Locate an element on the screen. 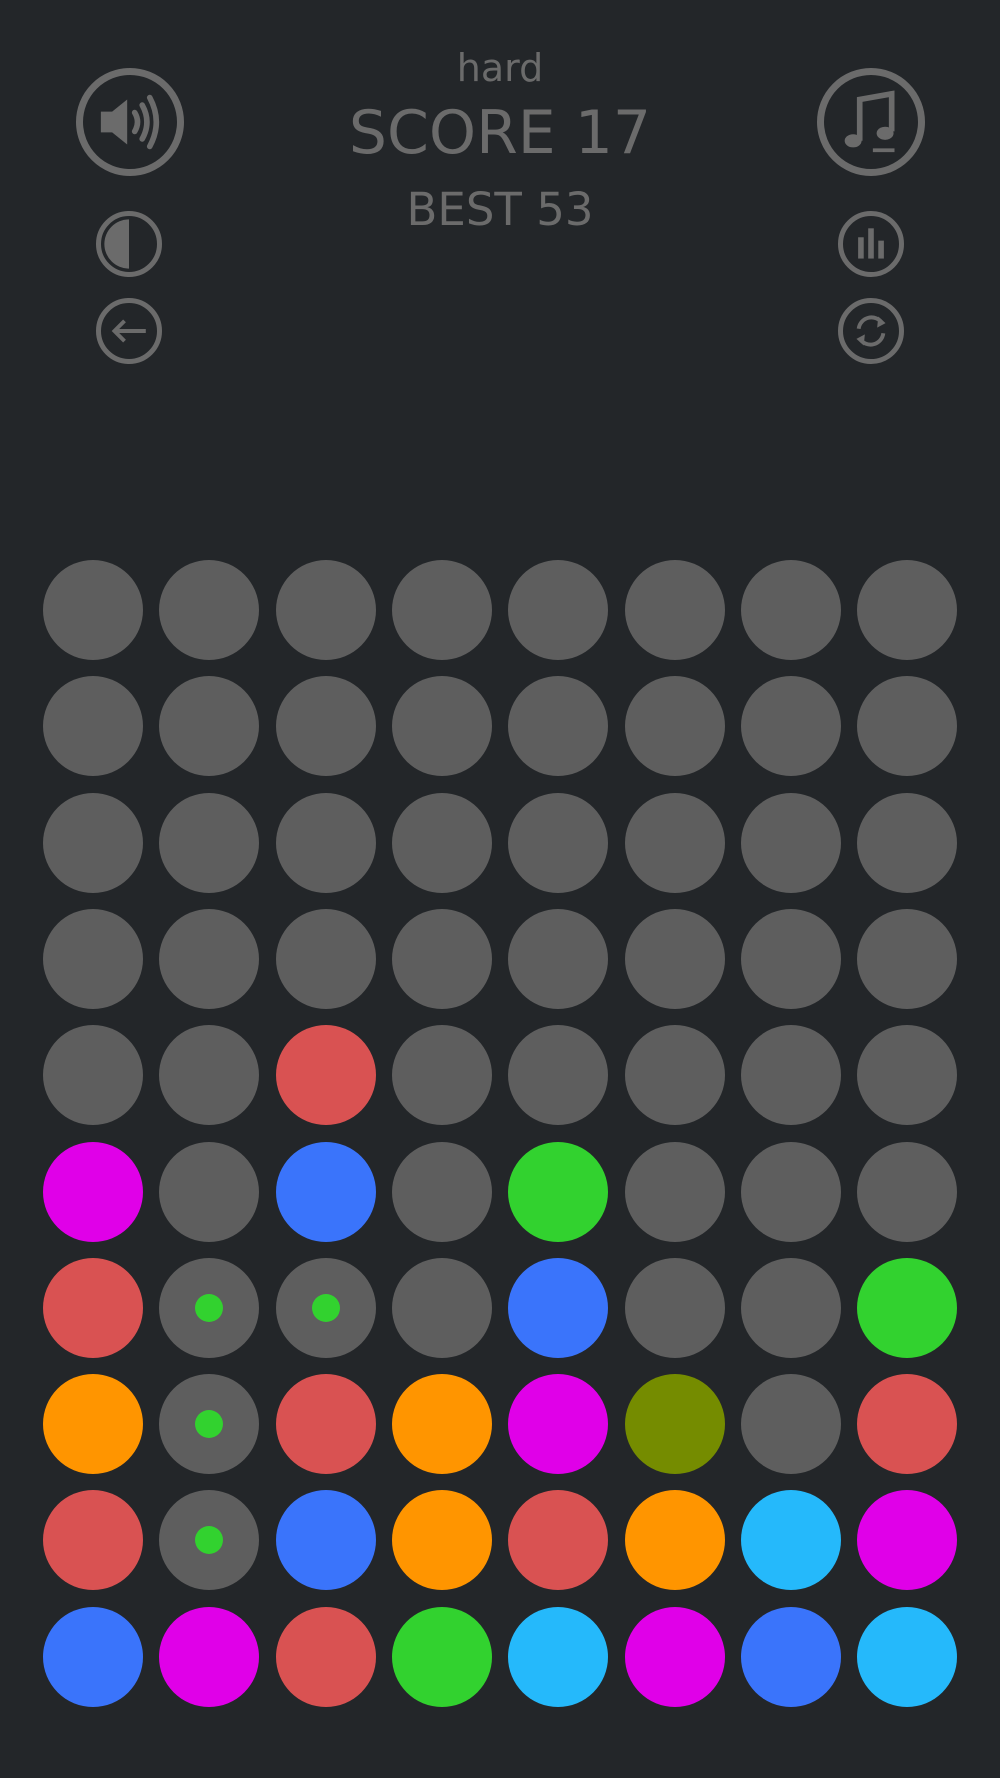  back-button is located at coordinates (129, 331).